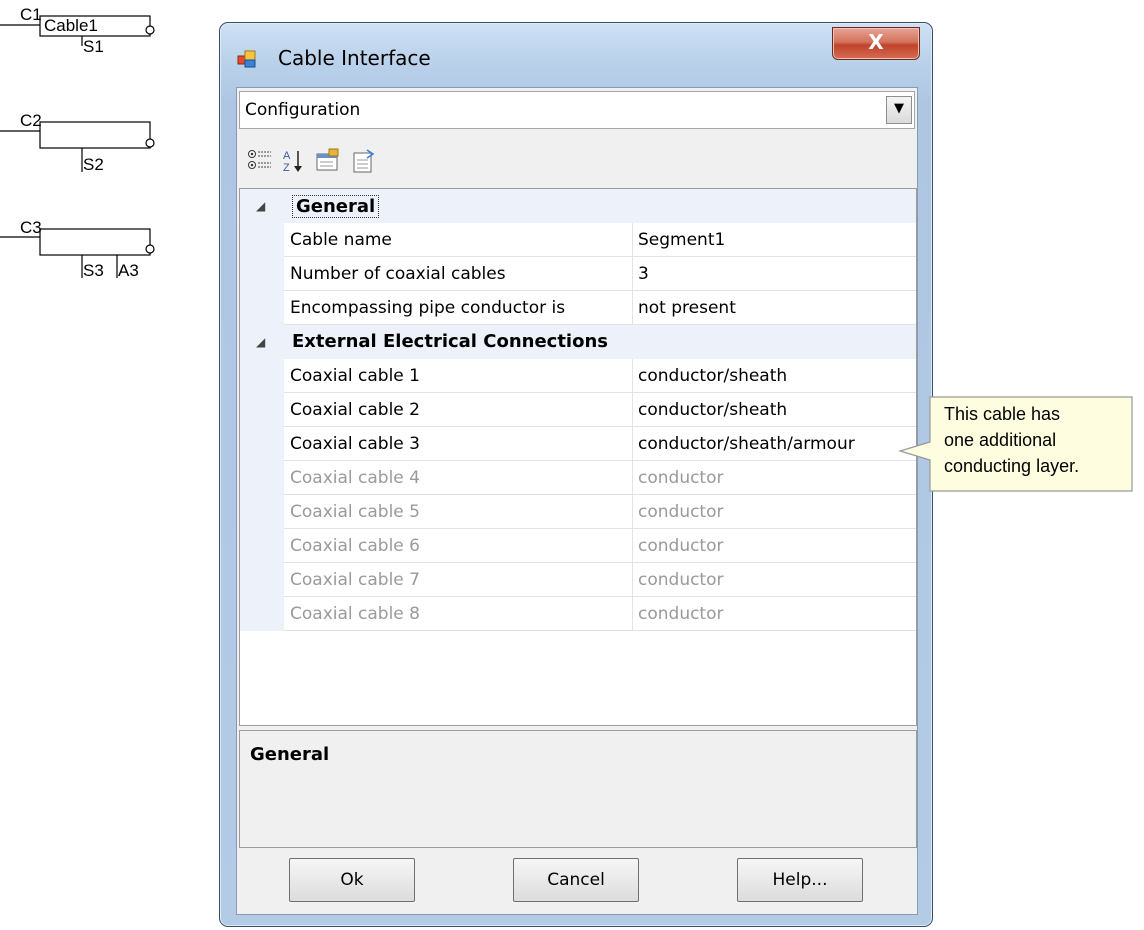 The height and width of the screenshot is (930, 1144). I want to click on svg-text: Z, so click(286, 168).